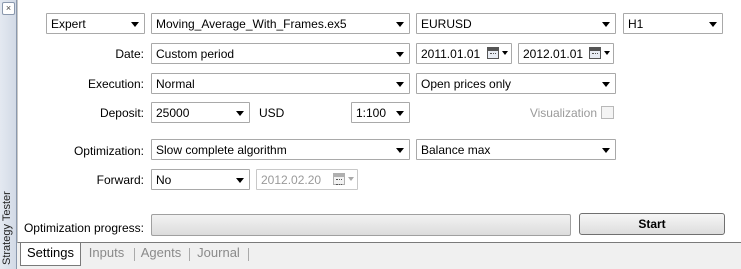  I want to click on tick-model-select: Open prices only, so click(516, 83).